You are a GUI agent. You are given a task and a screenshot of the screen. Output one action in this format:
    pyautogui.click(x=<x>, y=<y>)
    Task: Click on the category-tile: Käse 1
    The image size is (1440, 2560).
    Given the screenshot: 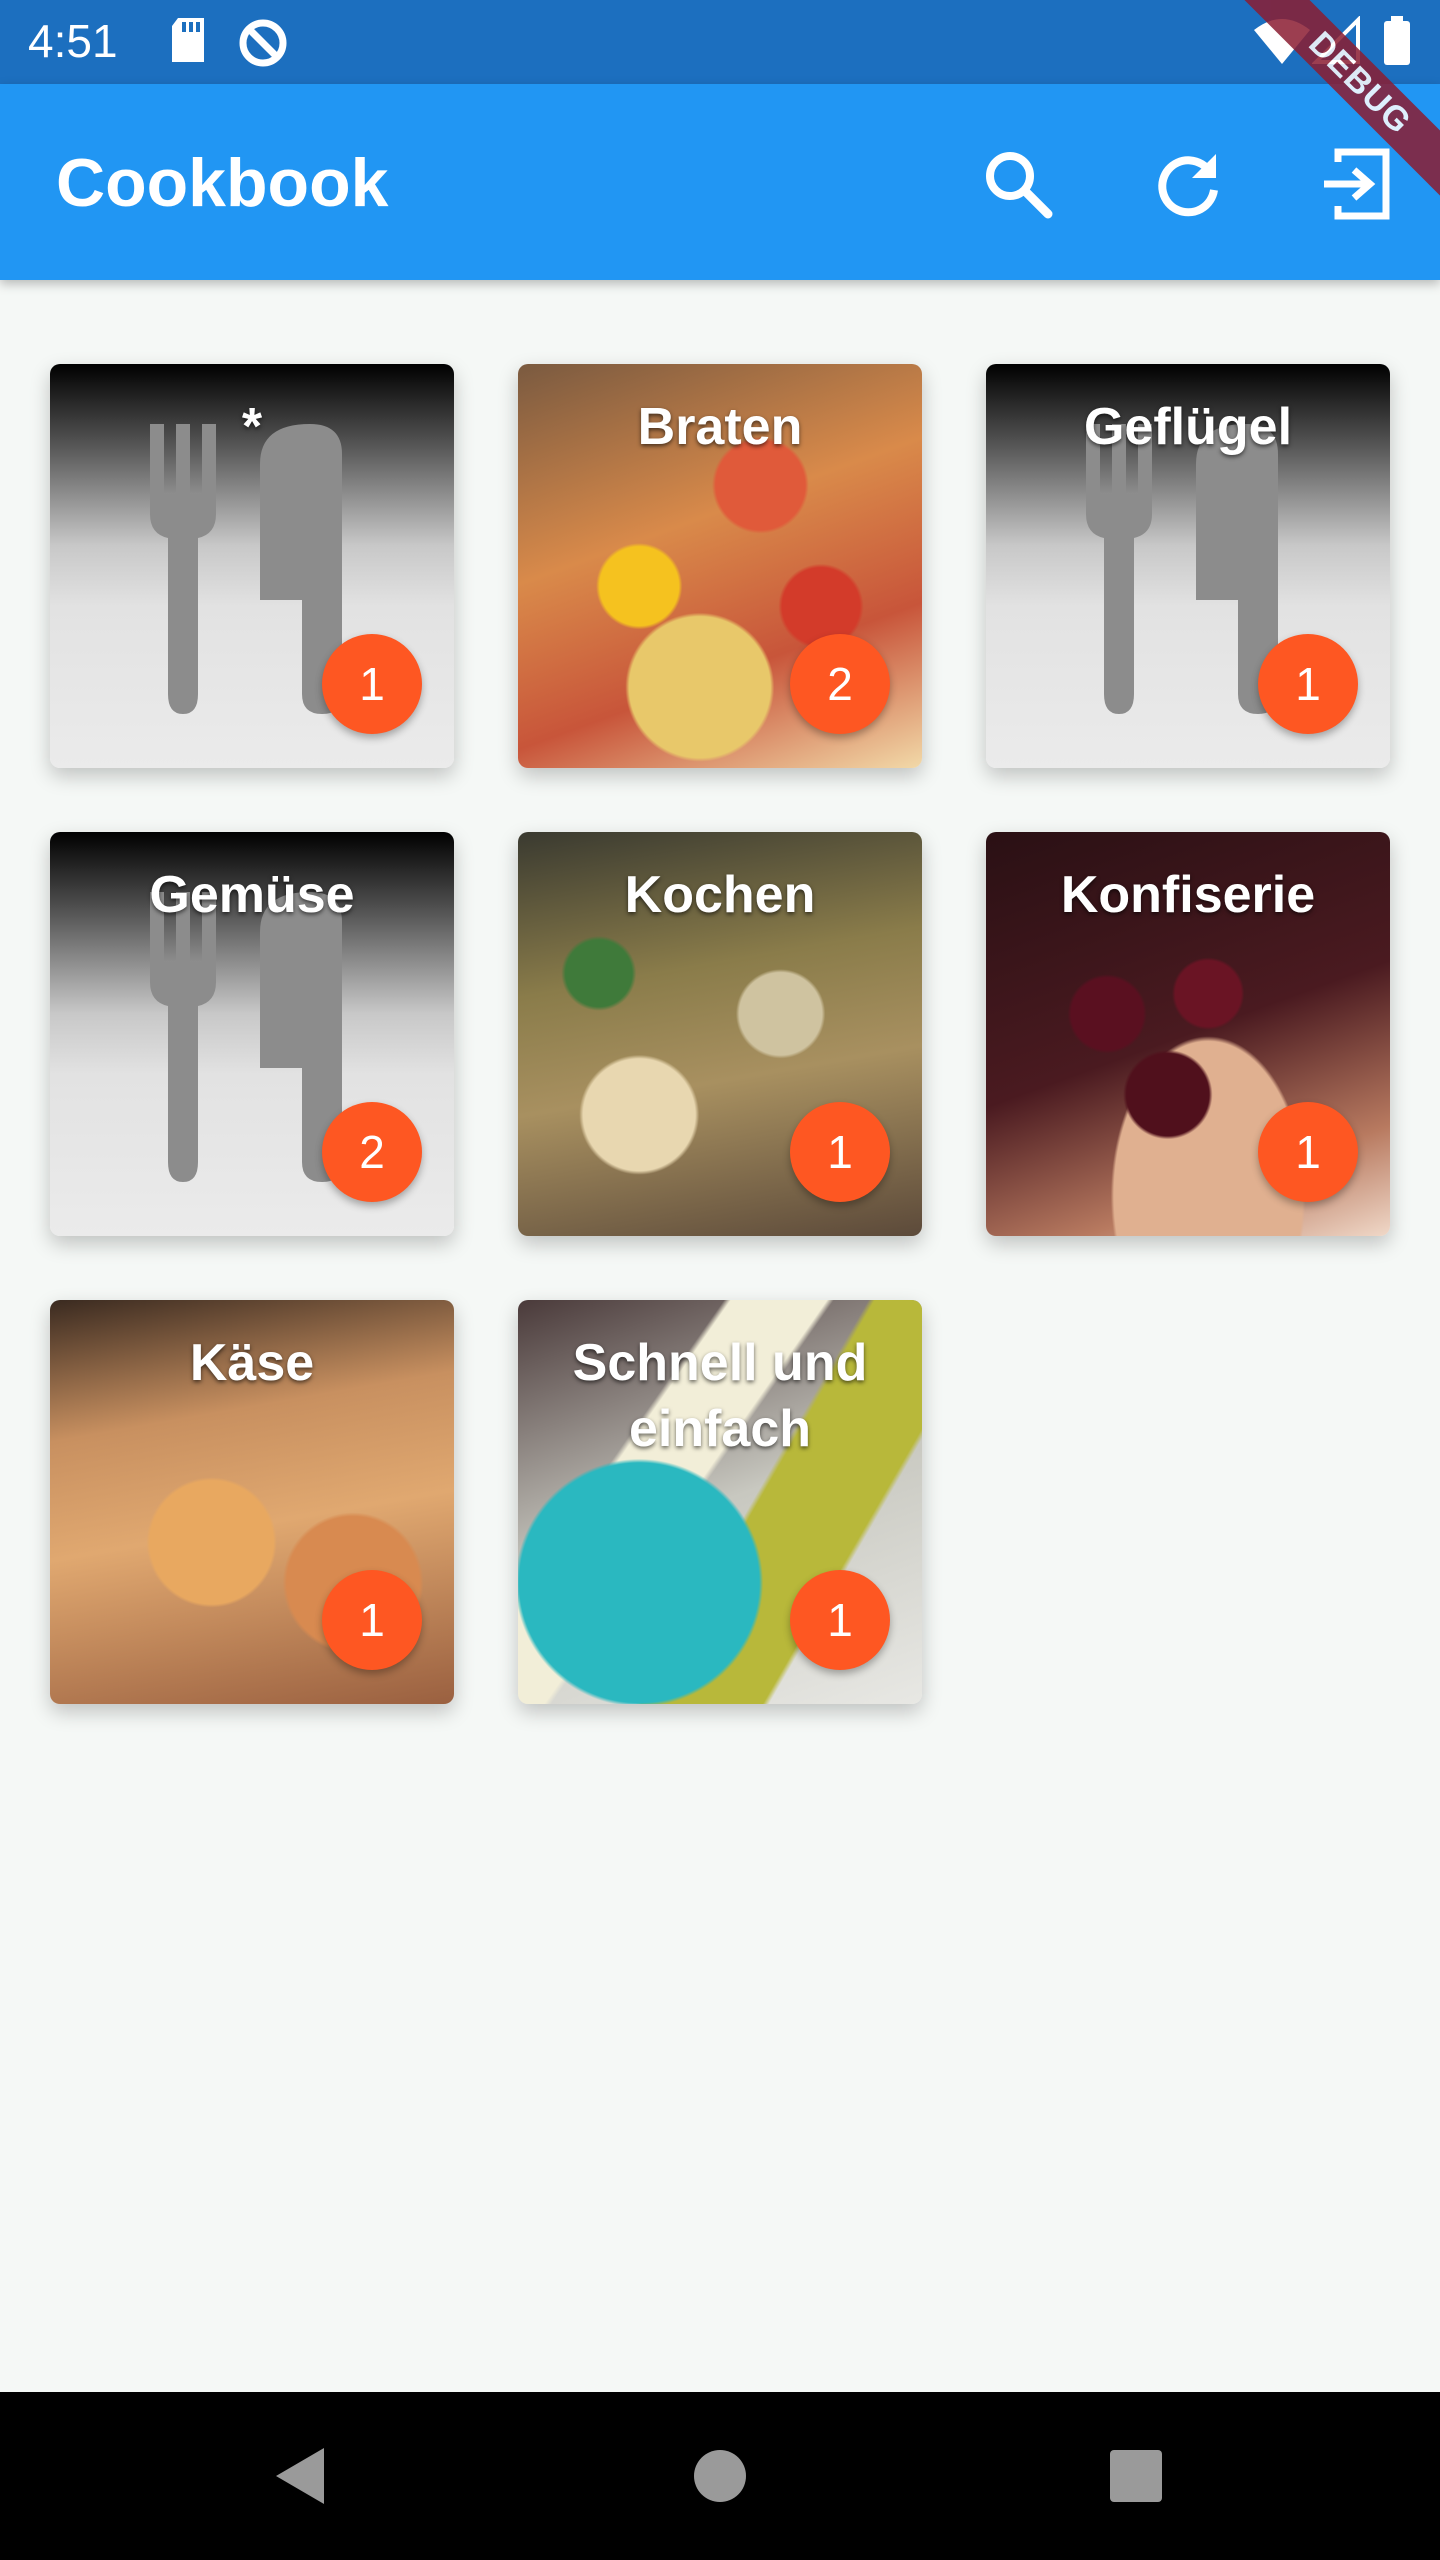 What is the action you would take?
    pyautogui.click(x=252, y=1502)
    